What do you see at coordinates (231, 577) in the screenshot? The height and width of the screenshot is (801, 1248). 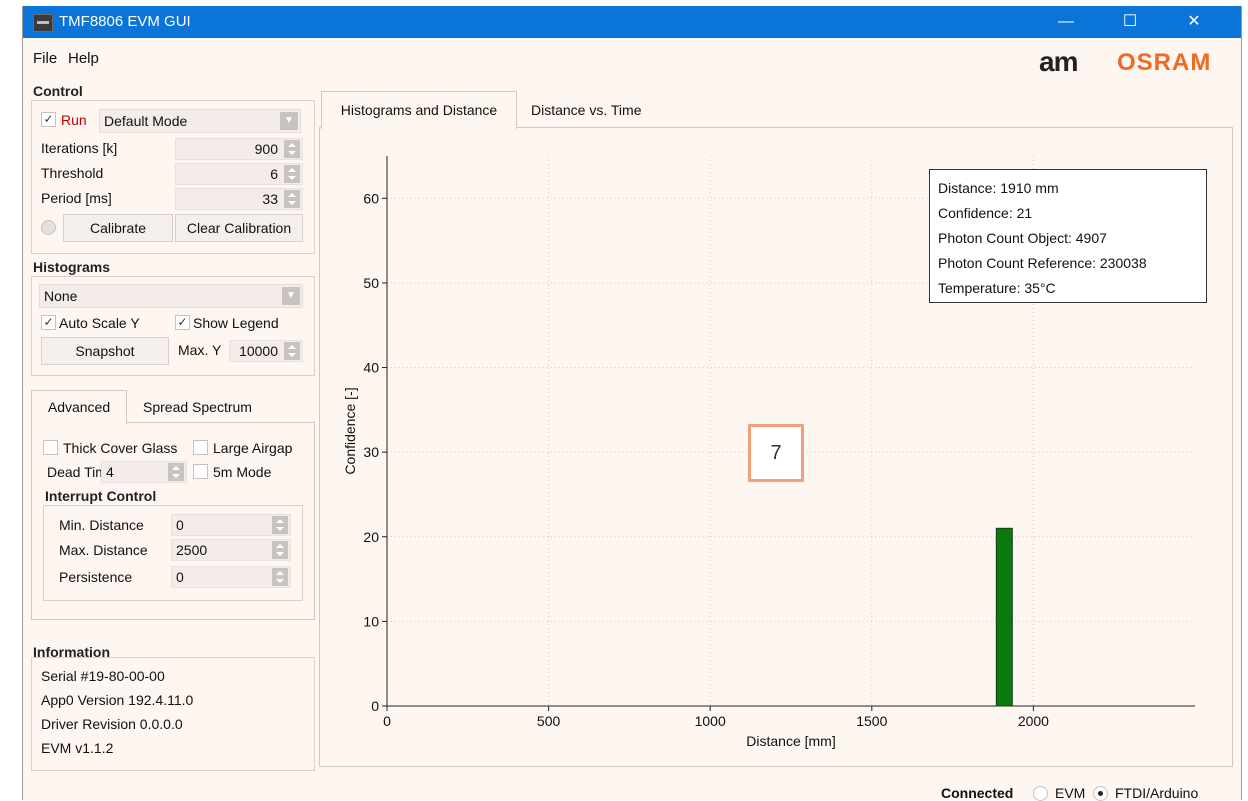 I see `persistence-spinner: 0` at bounding box center [231, 577].